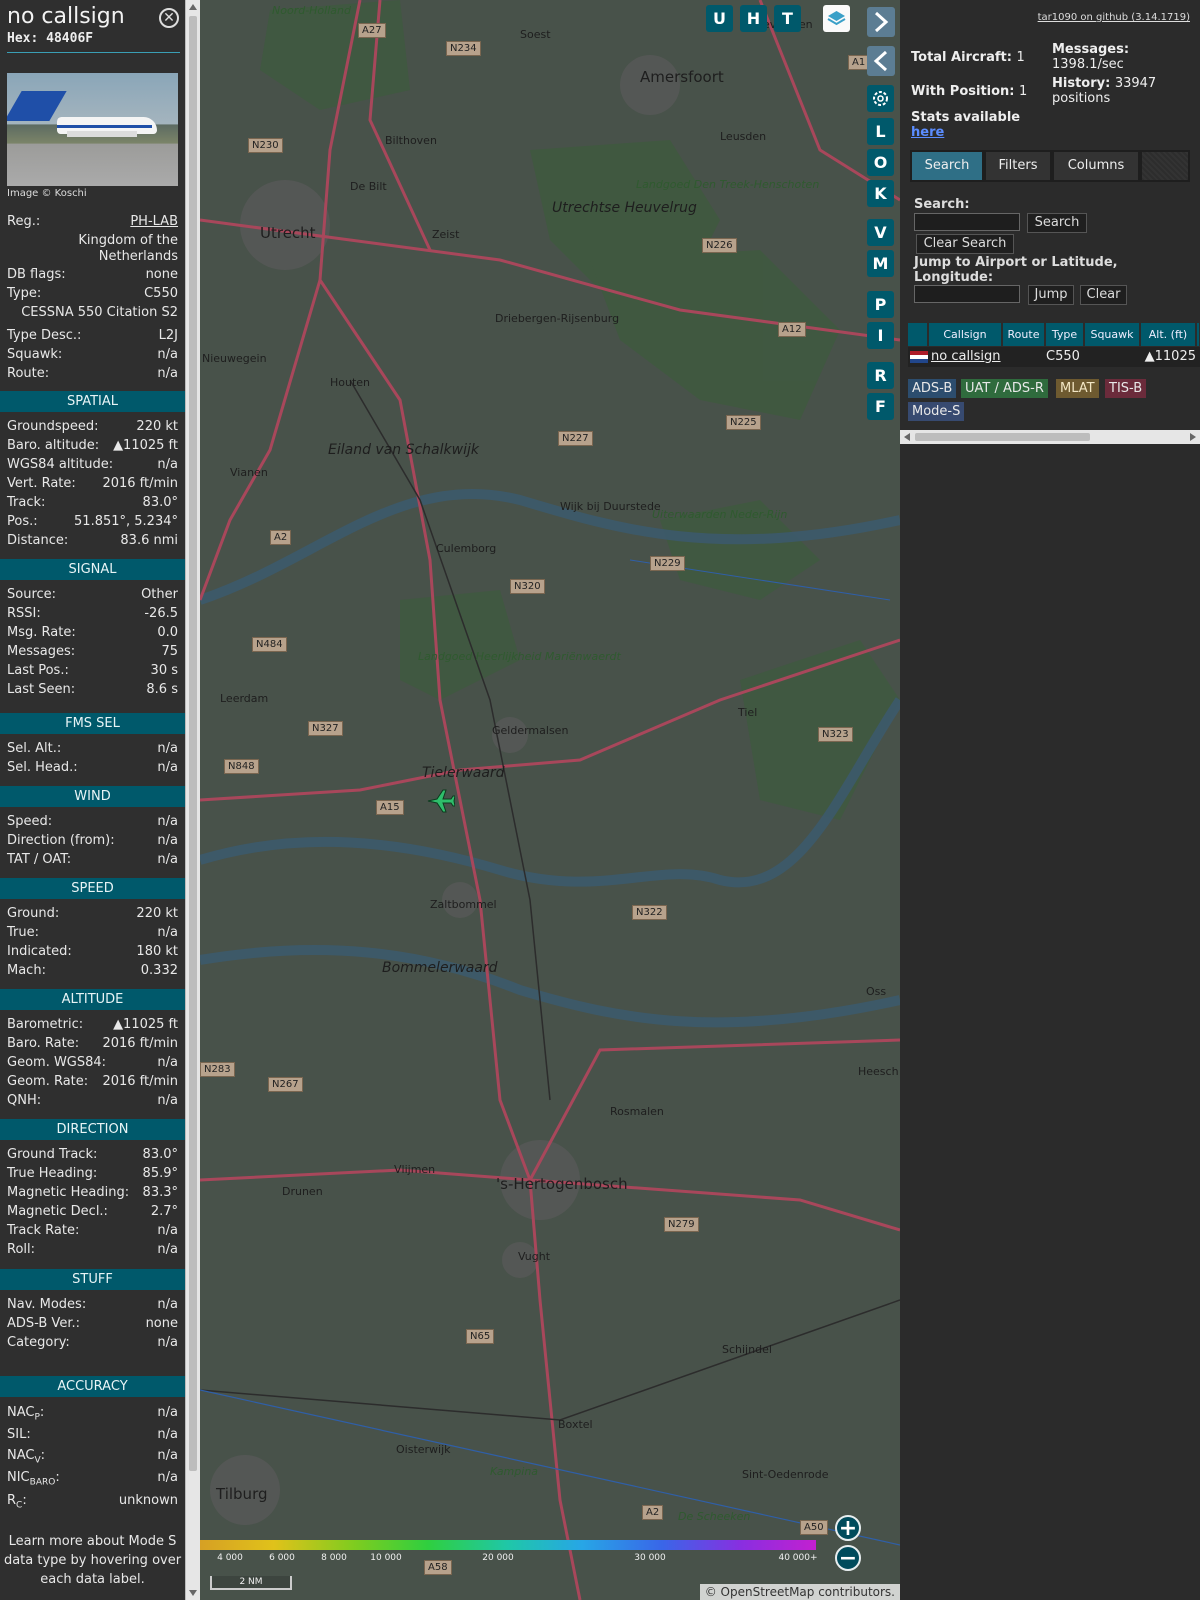 This screenshot has height=1600, width=1200. What do you see at coordinates (167, 1477) in the screenshot?
I see `nic-value: n/a` at bounding box center [167, 1477].